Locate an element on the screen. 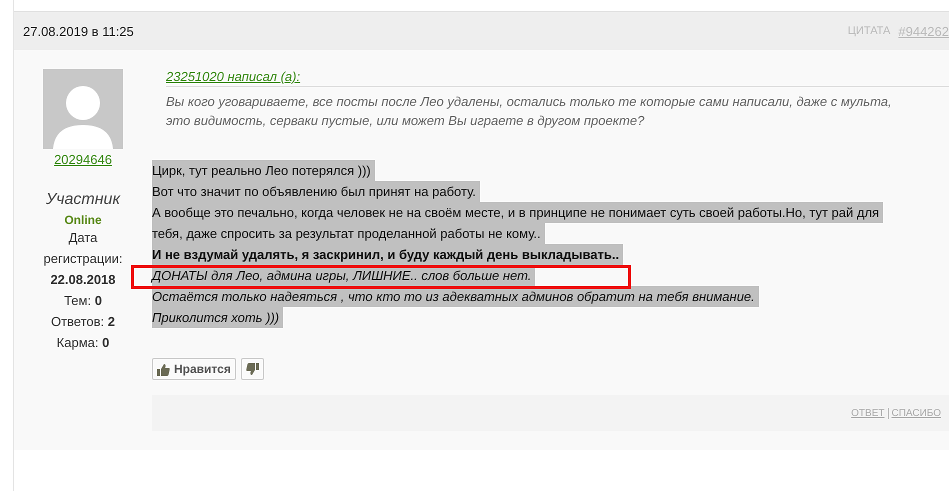  thumbs-up-icon is located at coordinates (163, 369).